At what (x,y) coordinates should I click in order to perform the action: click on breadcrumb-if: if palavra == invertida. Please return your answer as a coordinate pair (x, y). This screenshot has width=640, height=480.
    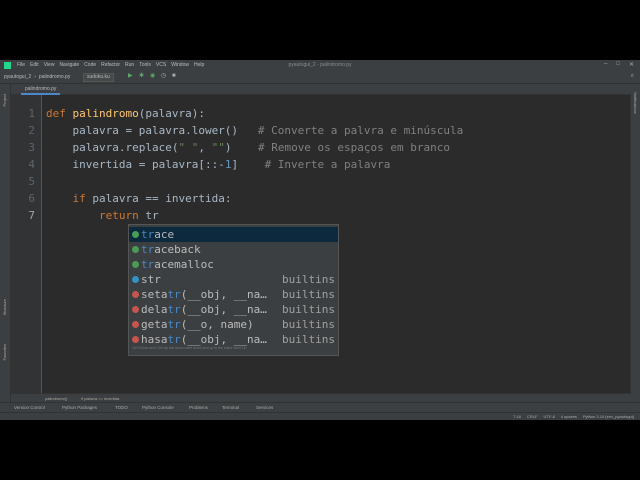
    Looking at the image, I should click on (100, 398).